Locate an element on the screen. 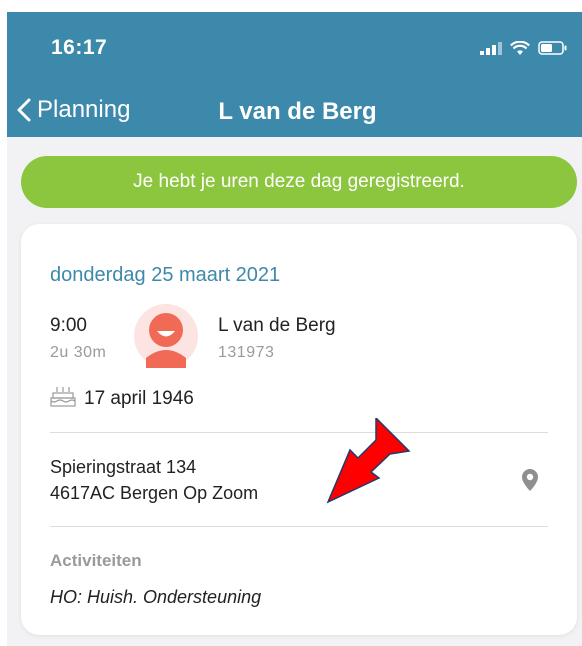 The image size is (582, 646). birth-date: 17 april 1946 is located at coordinates (139, 398).